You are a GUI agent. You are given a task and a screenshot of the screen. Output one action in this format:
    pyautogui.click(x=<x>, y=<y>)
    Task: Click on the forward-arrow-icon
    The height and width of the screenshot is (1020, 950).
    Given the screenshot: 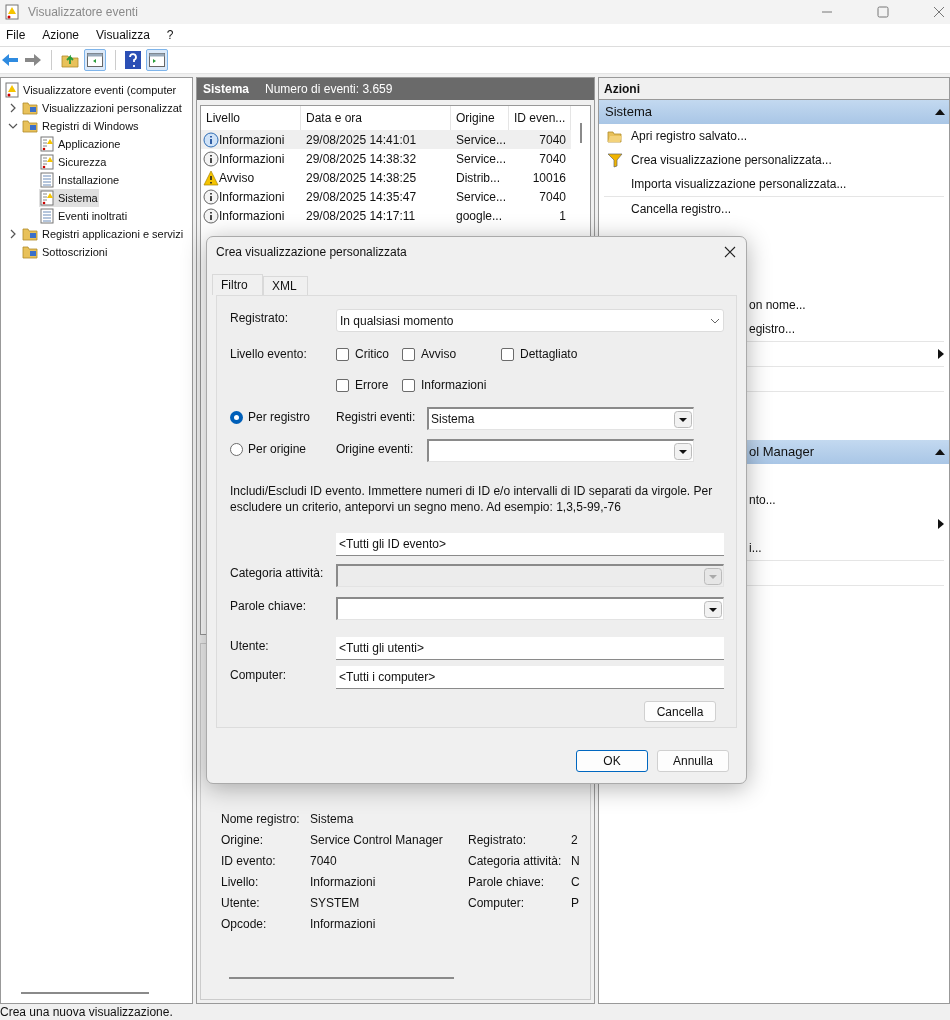 What is the action you would take?
    pyautogui.click(x=33, y=60)
    